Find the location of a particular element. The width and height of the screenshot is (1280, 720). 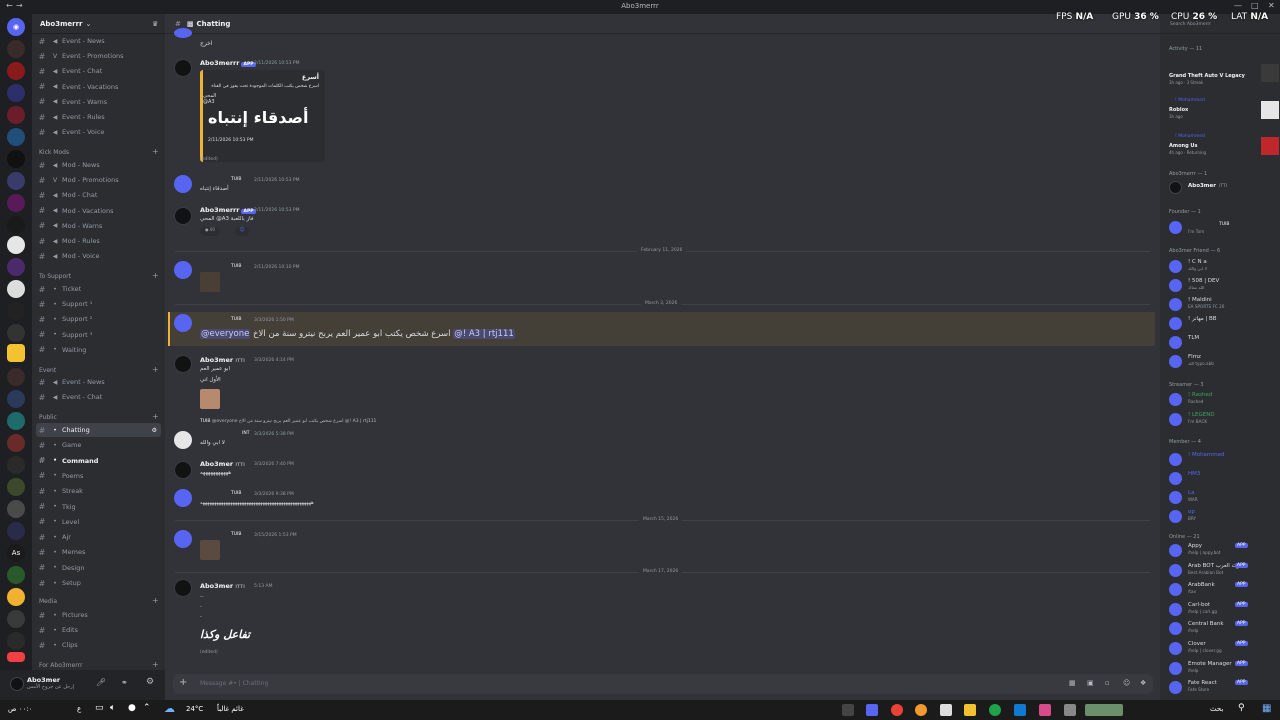

member-row: Abo3mer ITTI is located at coordinates (1221, 187).